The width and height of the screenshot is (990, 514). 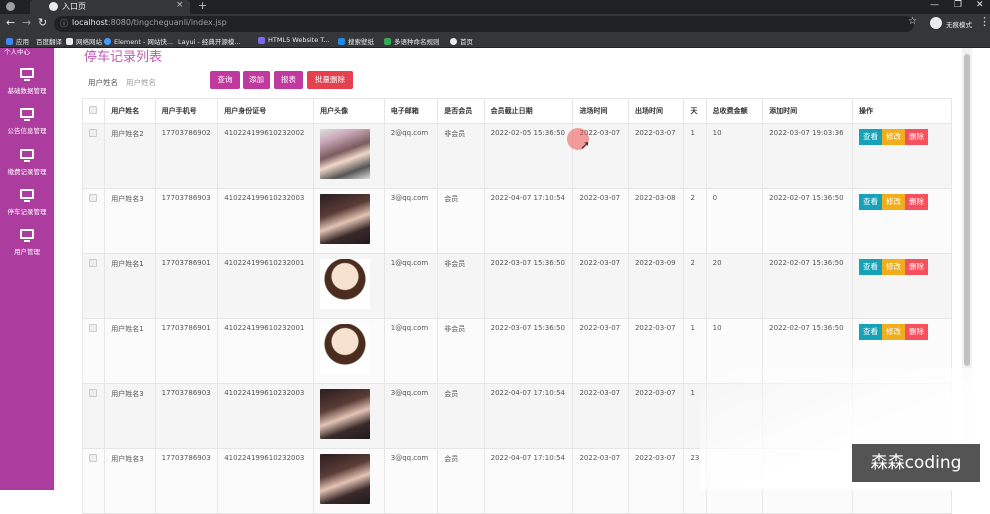 What do you see at coordinates (266, 156) in the screenshot?
I see `cell-id-card: 410224199610232002` at bounding box center [266, 156].